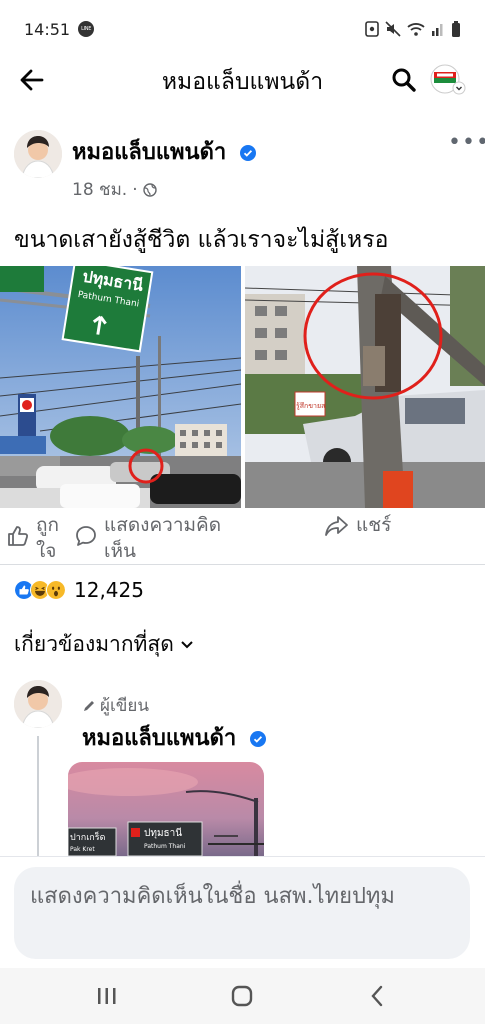 The image size is (485, 1024). Describe the element at coordinates (416, 29) in the screenshot. I see `wifi-icon` at that location.